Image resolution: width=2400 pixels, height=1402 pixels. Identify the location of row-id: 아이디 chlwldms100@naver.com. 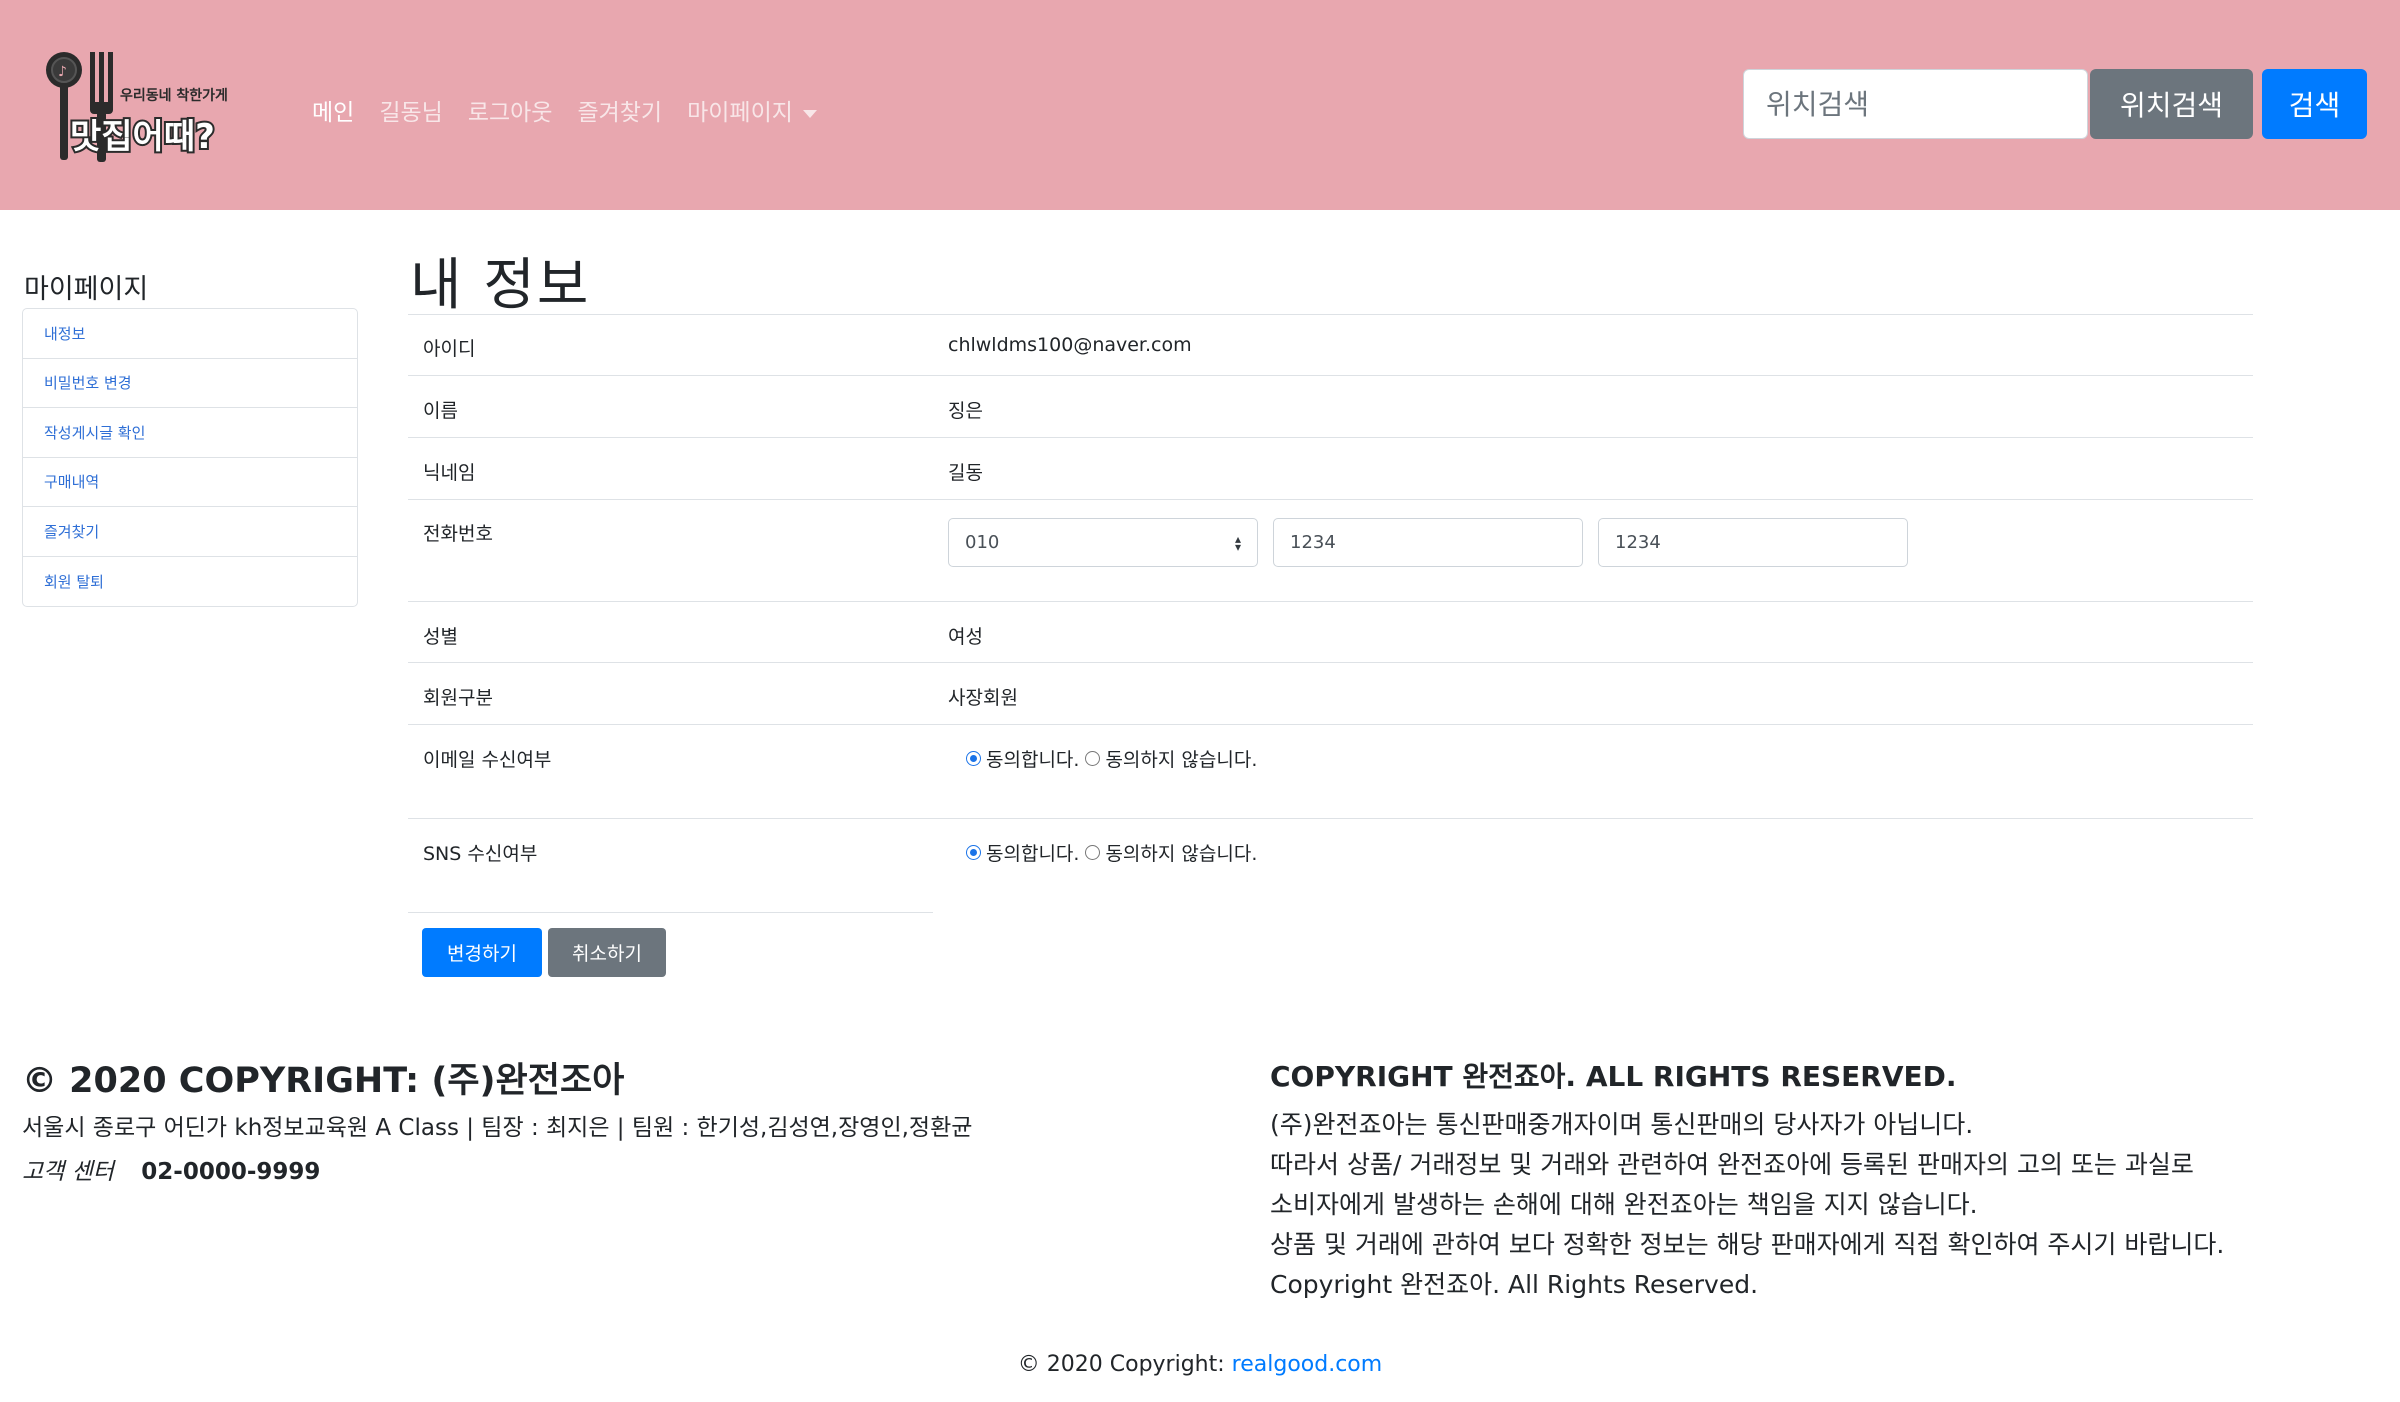
(1330, 344).